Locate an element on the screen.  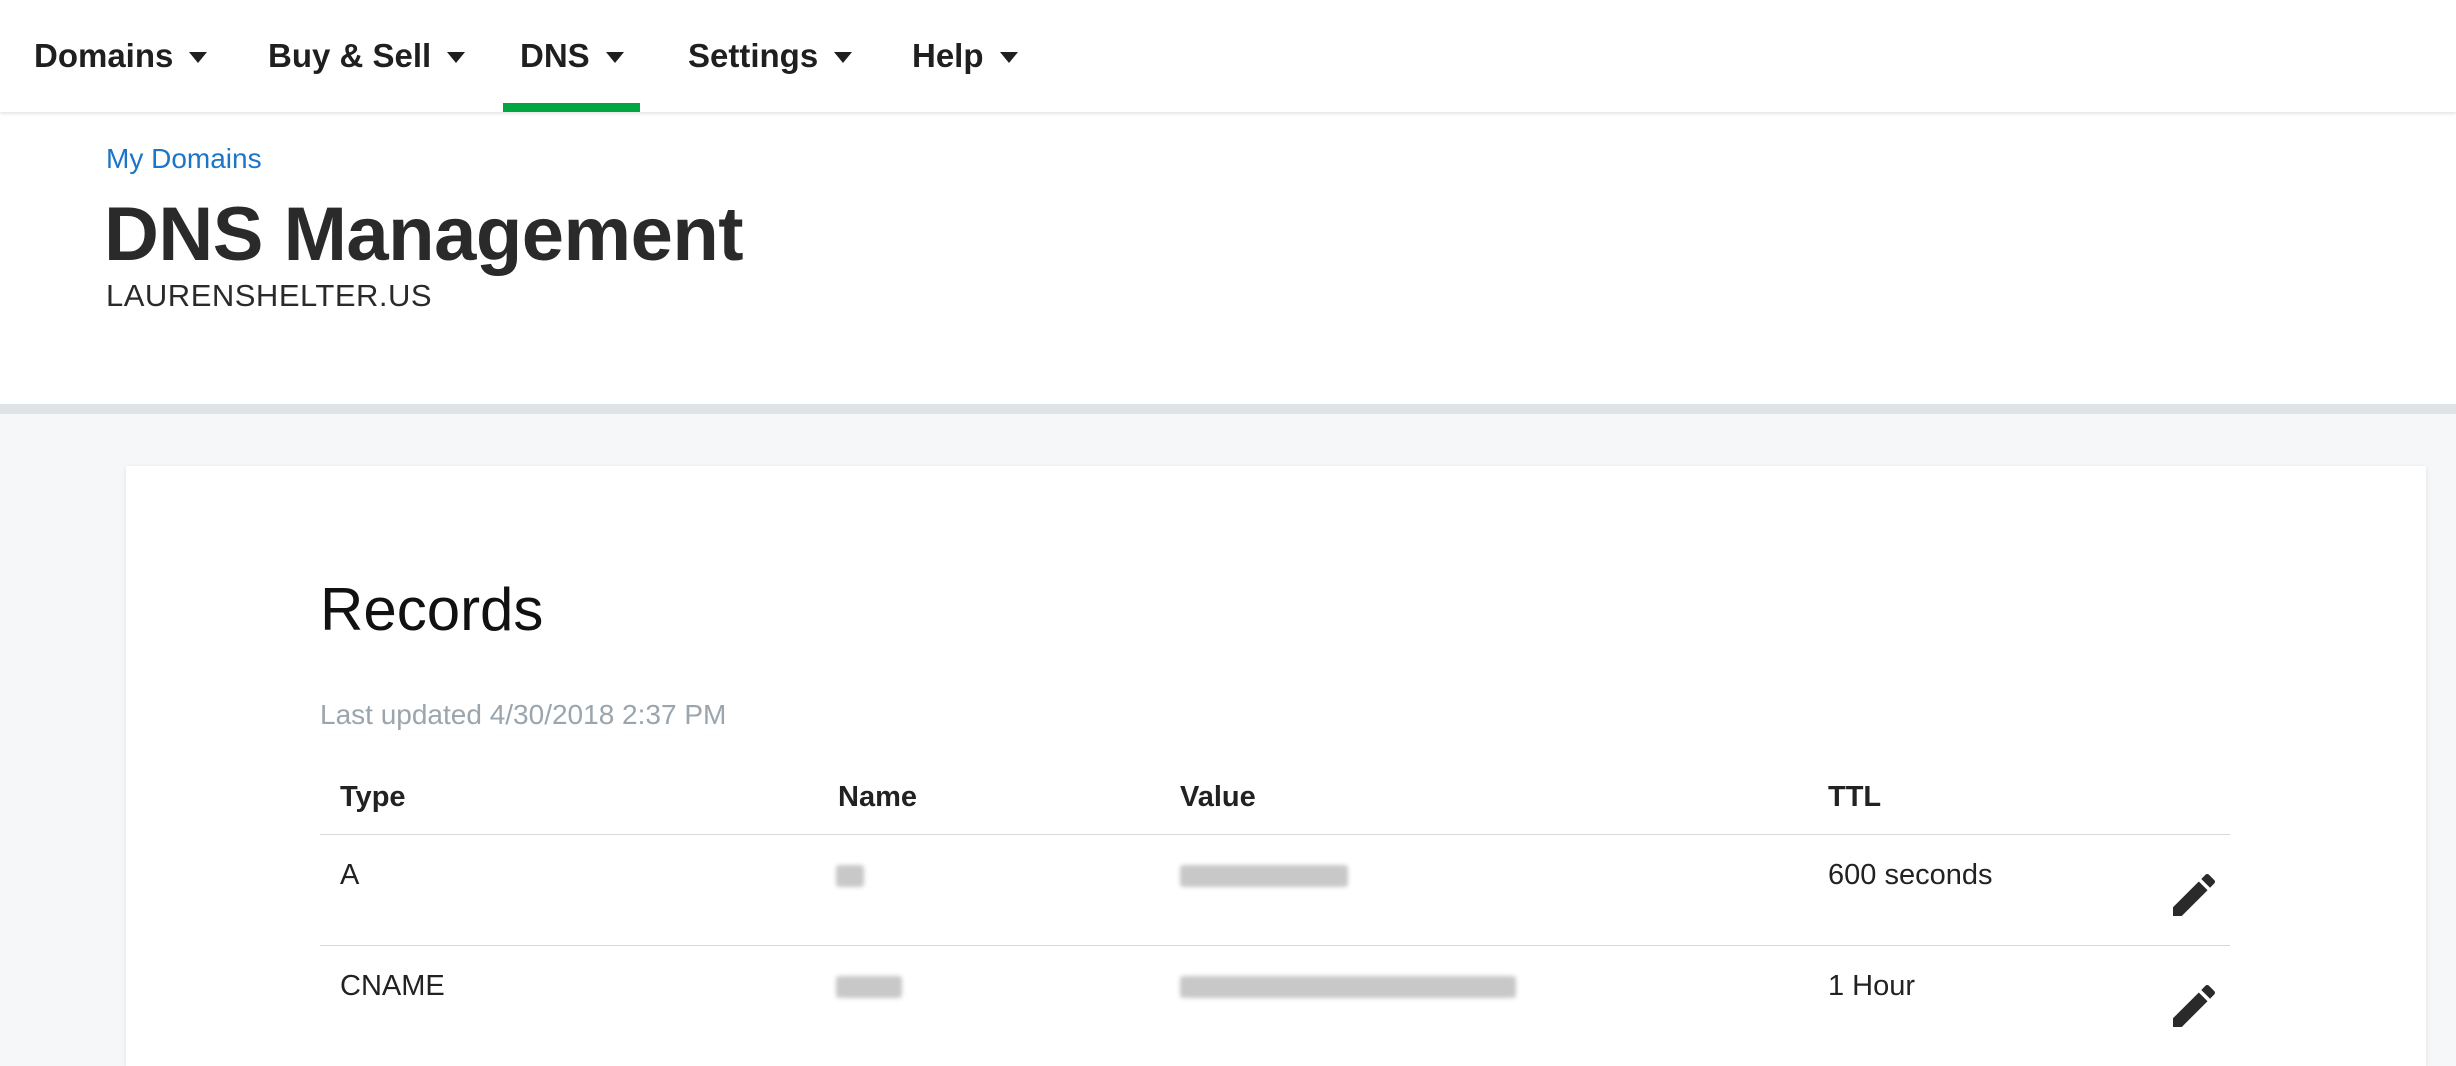
nav-label: Help is located at coordinates (948, 55).